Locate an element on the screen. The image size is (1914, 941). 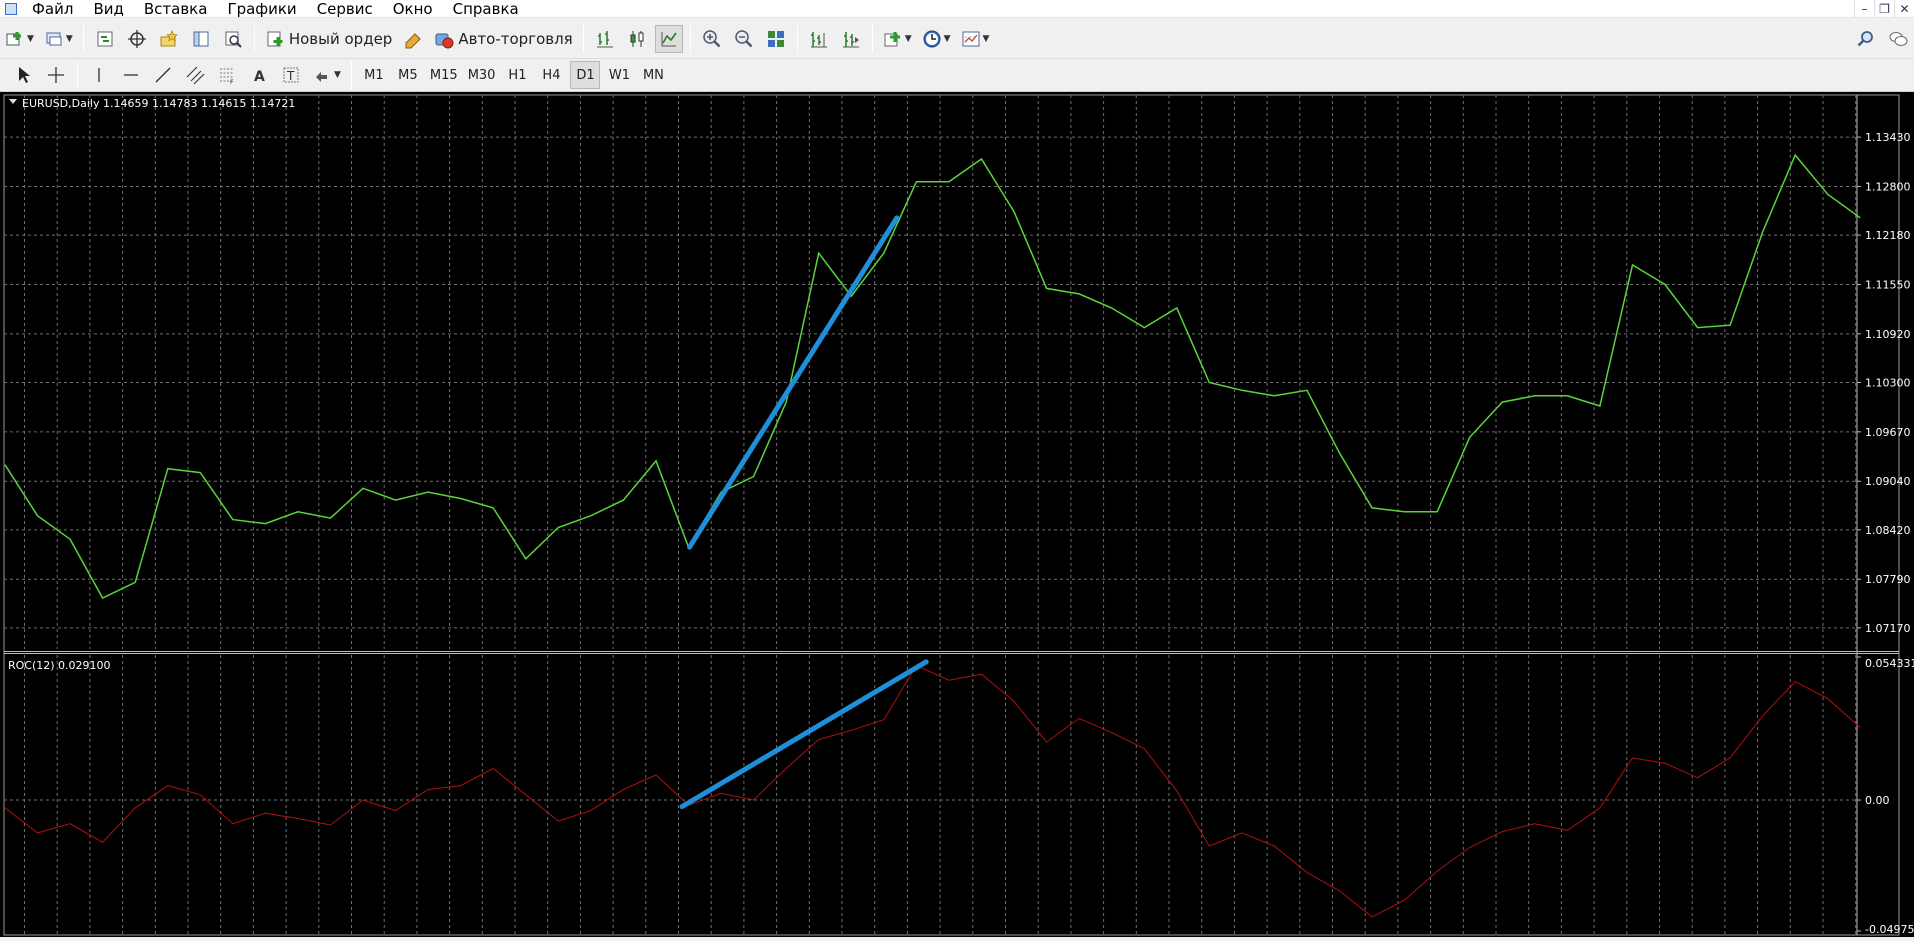
roc-tick-label: 0.054331 is located at coordinates (1889, 663).